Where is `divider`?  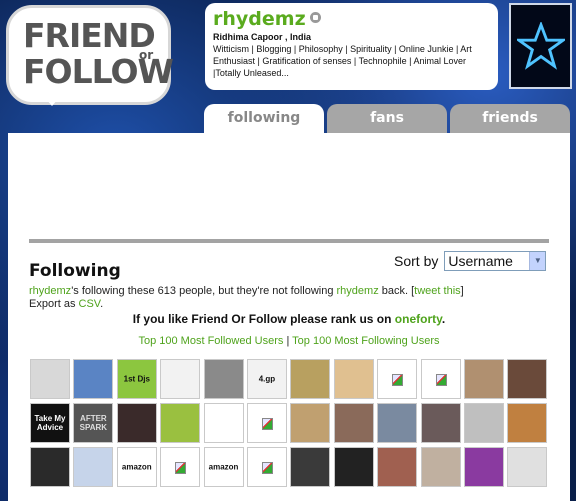 divider is located at coordinates (289, 241).